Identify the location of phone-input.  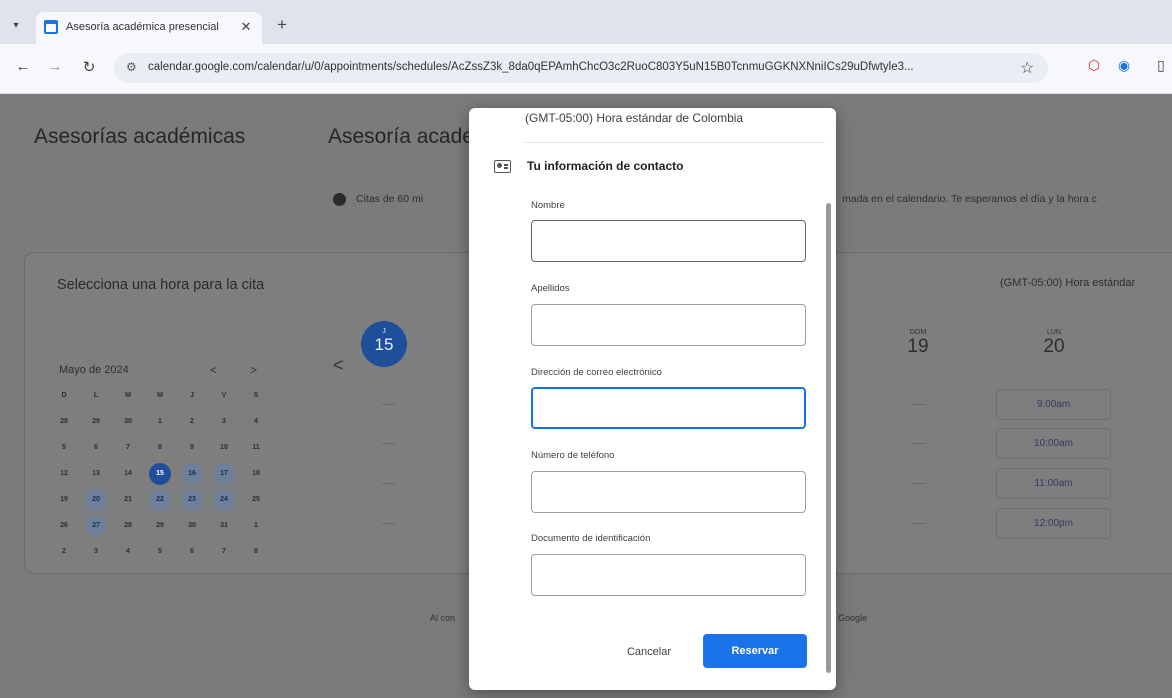
(668, 492).